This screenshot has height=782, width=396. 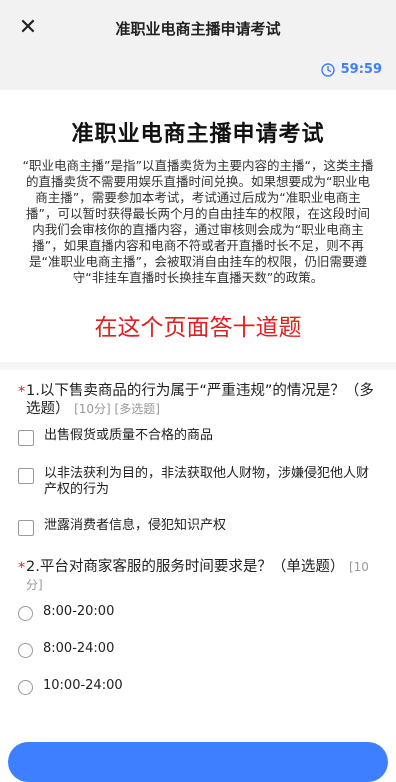 What do you see at coordinates (79, 611) in the screenshot?
I see `option-label: 8:00-20:00` at bounding box center [79, 611].